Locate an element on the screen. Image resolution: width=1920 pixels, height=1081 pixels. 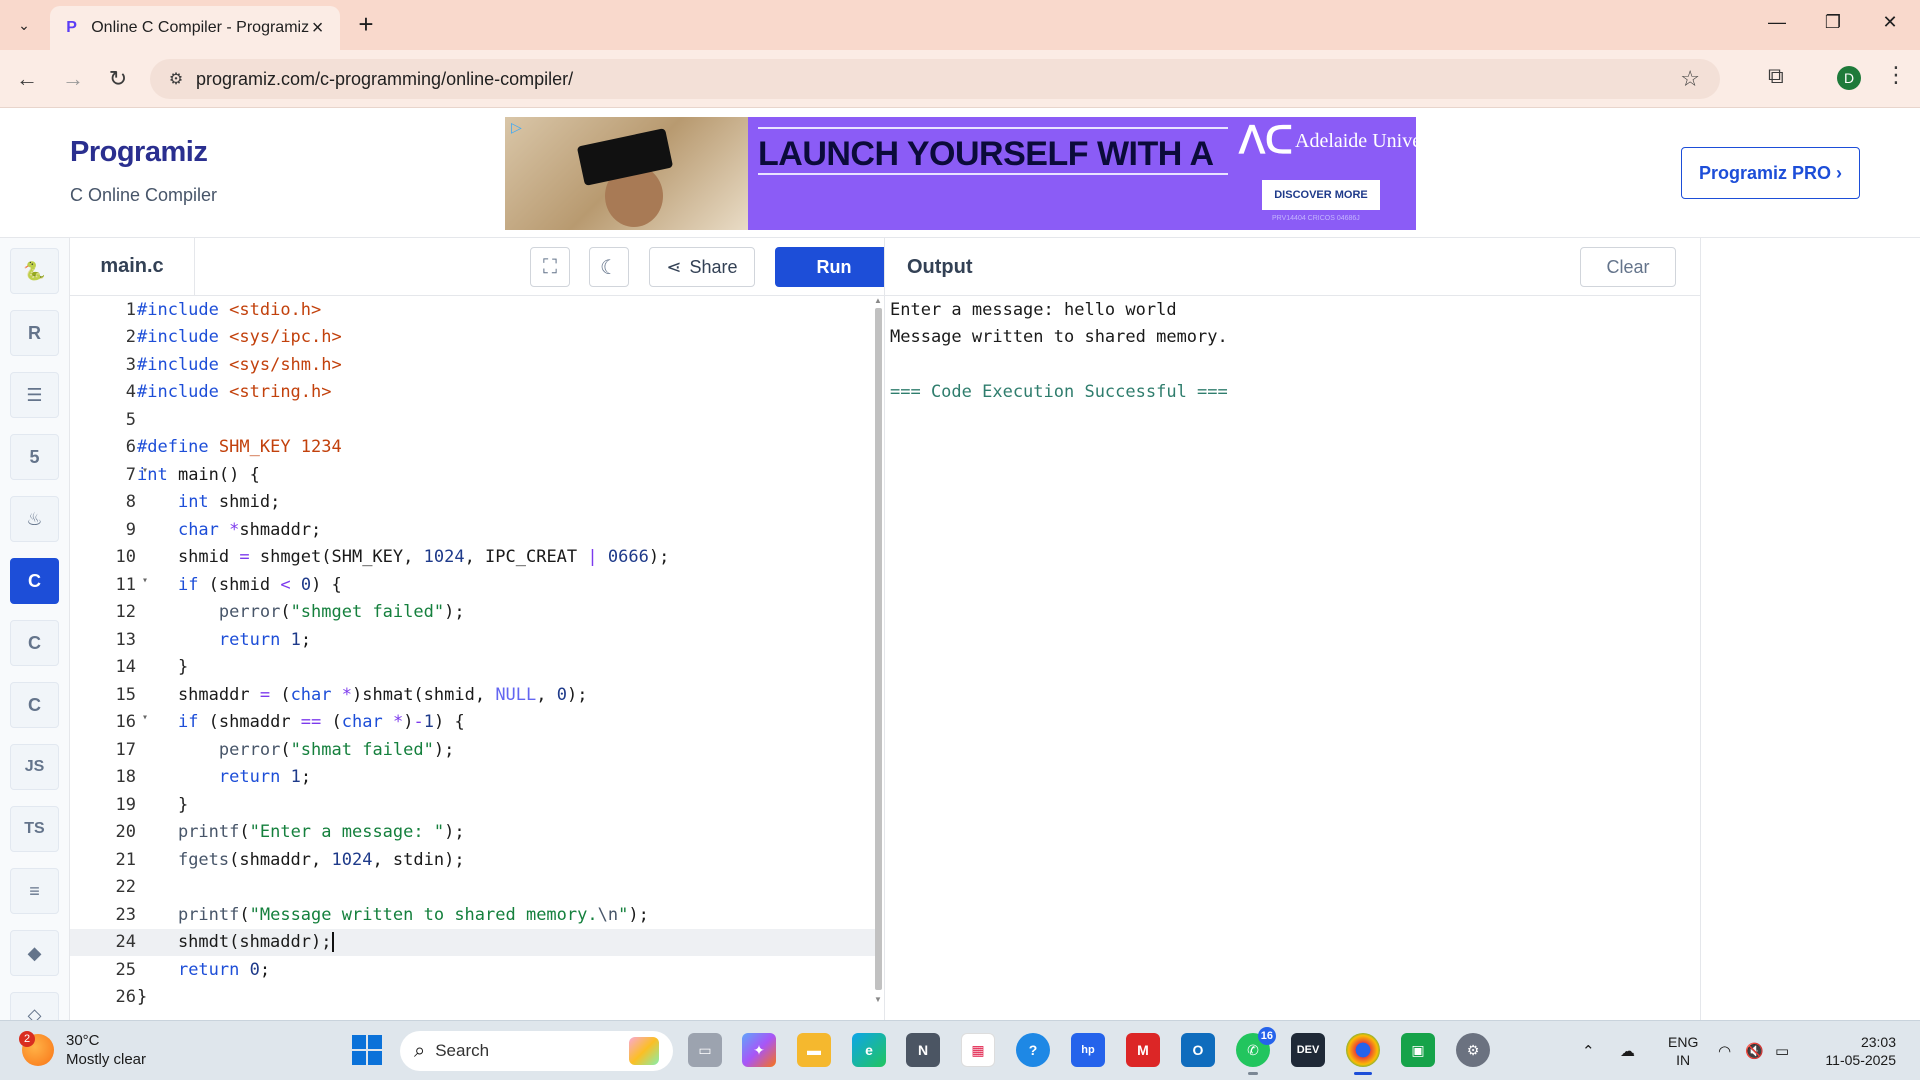
weather-widget: 2 30°C Mostly clear is located at coordinates (83, 1050).